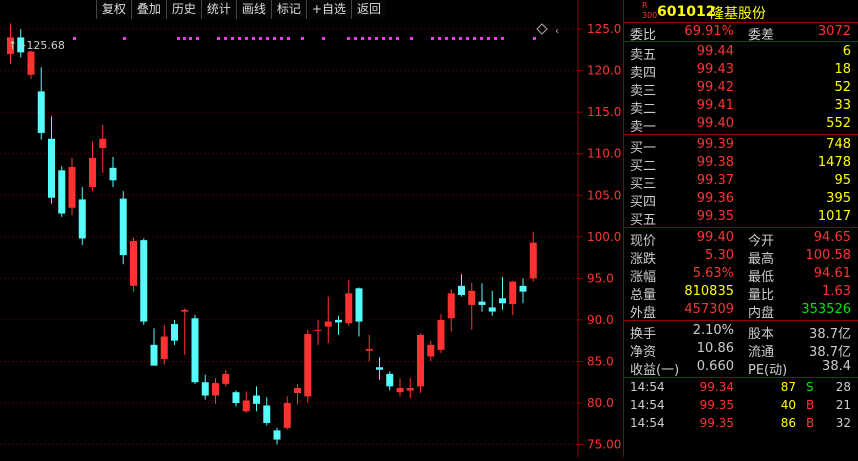 The image size is (858, 461). I want to click on buy-order-row: 买四 99.36 395, so click(741, 200).